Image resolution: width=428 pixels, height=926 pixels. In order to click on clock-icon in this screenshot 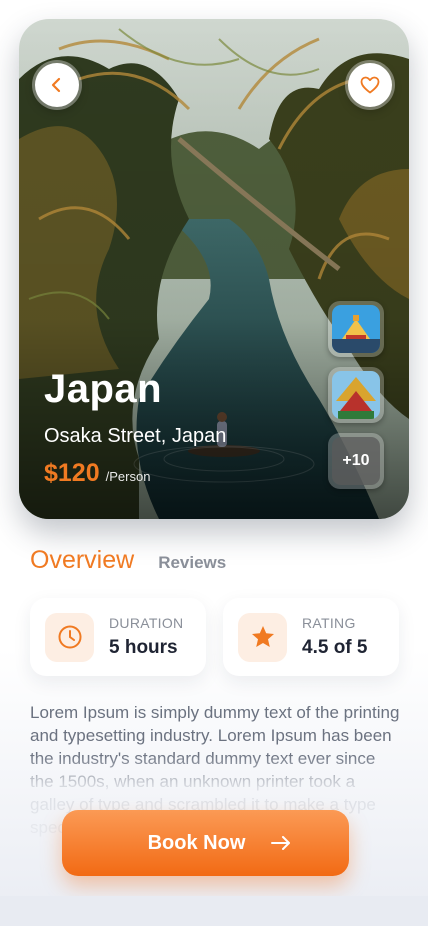, I will do `click(69, 637)`.